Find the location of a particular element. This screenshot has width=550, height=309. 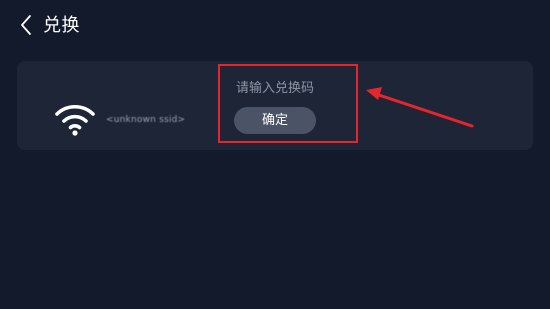

back-button is located at coordinates (27, 25).